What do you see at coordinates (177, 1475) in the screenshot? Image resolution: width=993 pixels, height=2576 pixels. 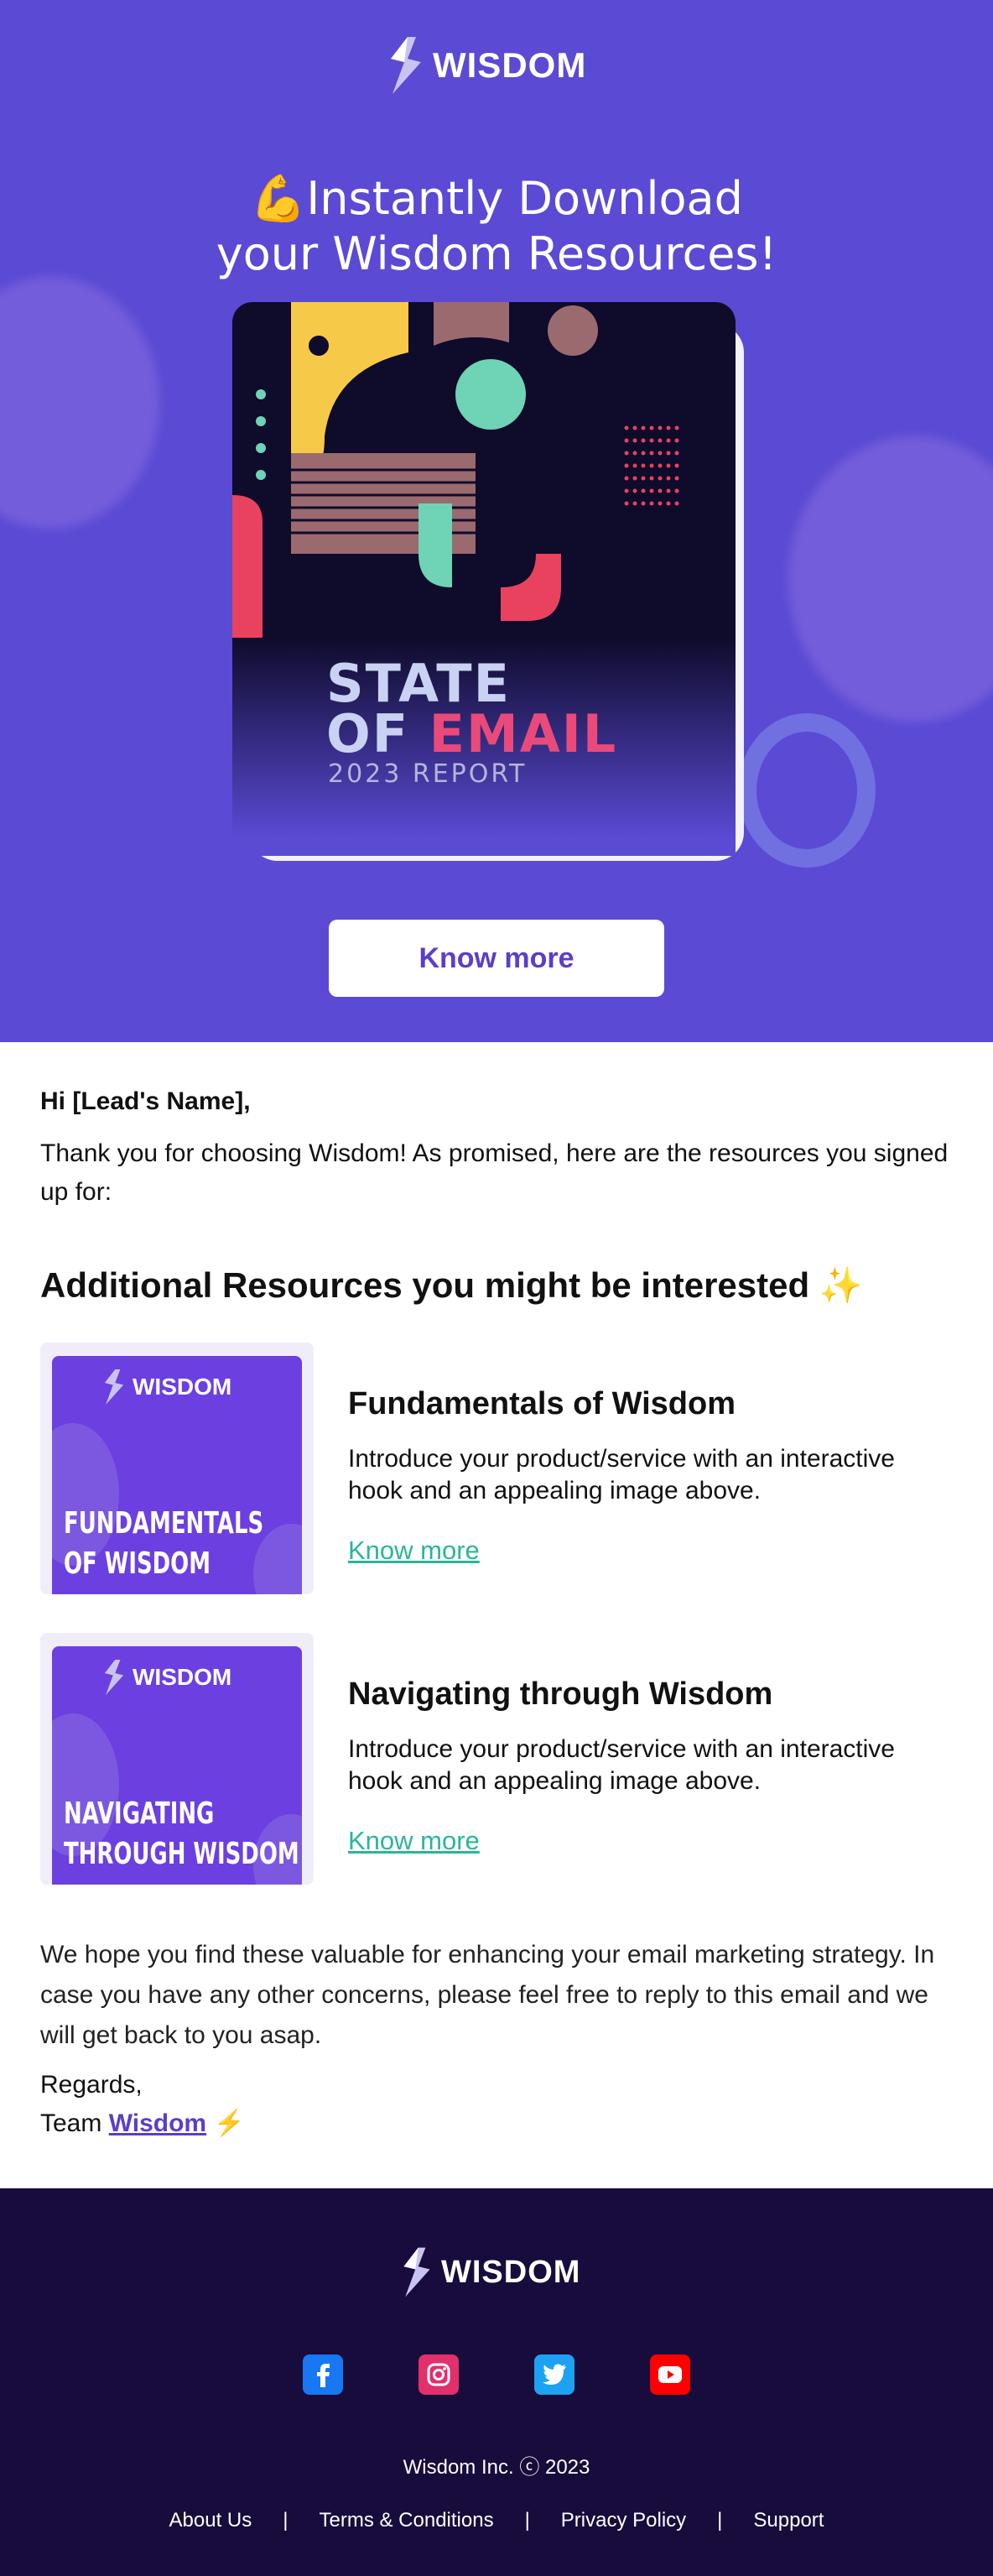 I see `thumbnail-art: WISDOM FUNDAMENTALS OF WISDOM` at bounding box center [177, 1475].